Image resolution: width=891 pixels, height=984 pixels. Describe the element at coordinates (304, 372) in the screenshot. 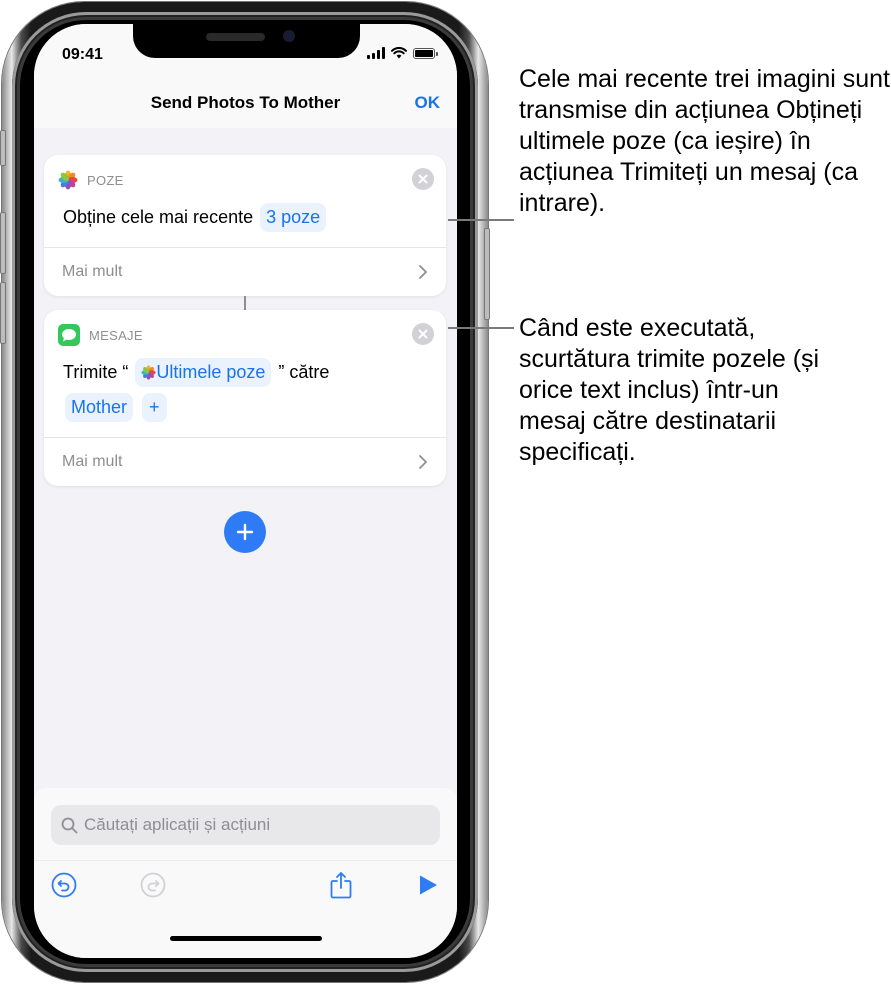

I see `action-text-after: ” către` at that location.